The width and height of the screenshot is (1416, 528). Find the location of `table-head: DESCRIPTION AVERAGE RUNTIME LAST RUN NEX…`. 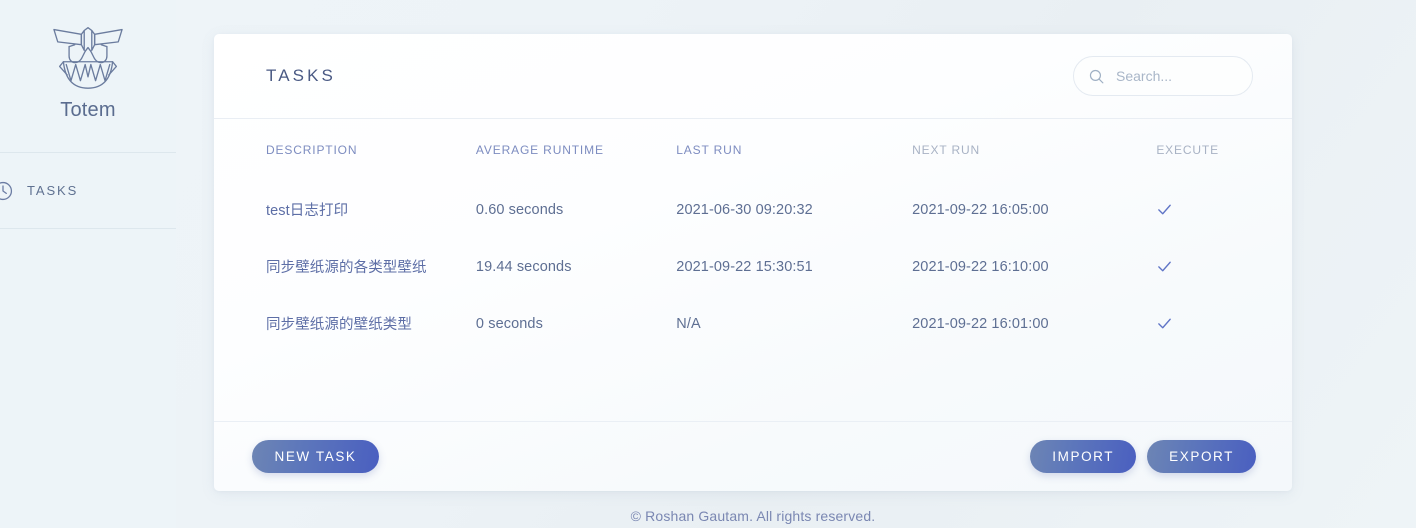

table-head: DESCRIPTION AVERAGE RUNTIME LAST RUN NEX… is located at coordinates (753, 150).